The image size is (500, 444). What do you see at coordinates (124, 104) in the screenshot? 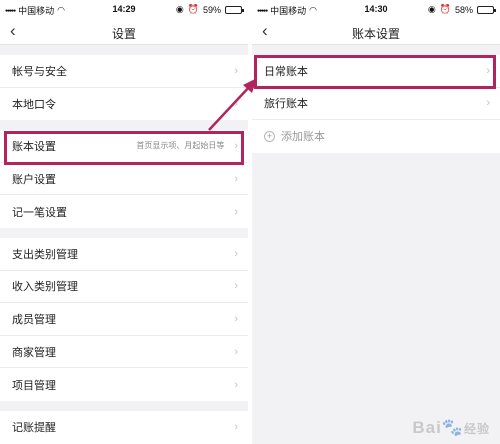
I see `settings-item-local-passcode: 本地口令 ›` at bounding box center [124, 104].